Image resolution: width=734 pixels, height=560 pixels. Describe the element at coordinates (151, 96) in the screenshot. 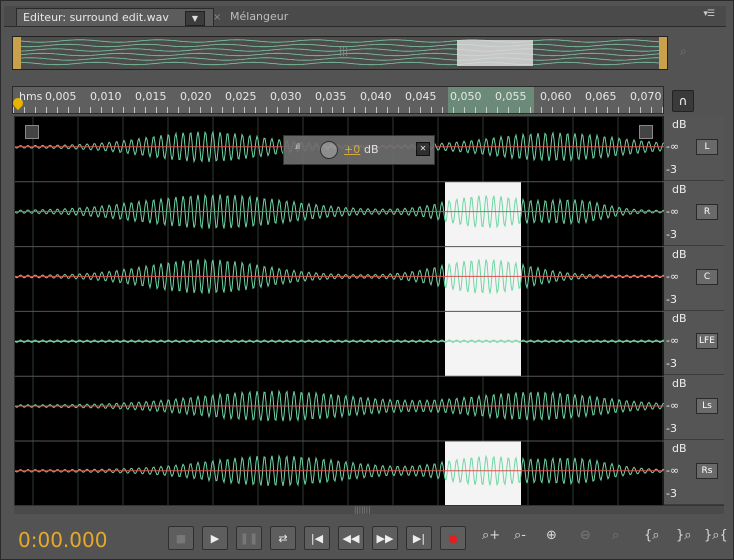

I see `ruler-tick-label: 0,015` at that location.